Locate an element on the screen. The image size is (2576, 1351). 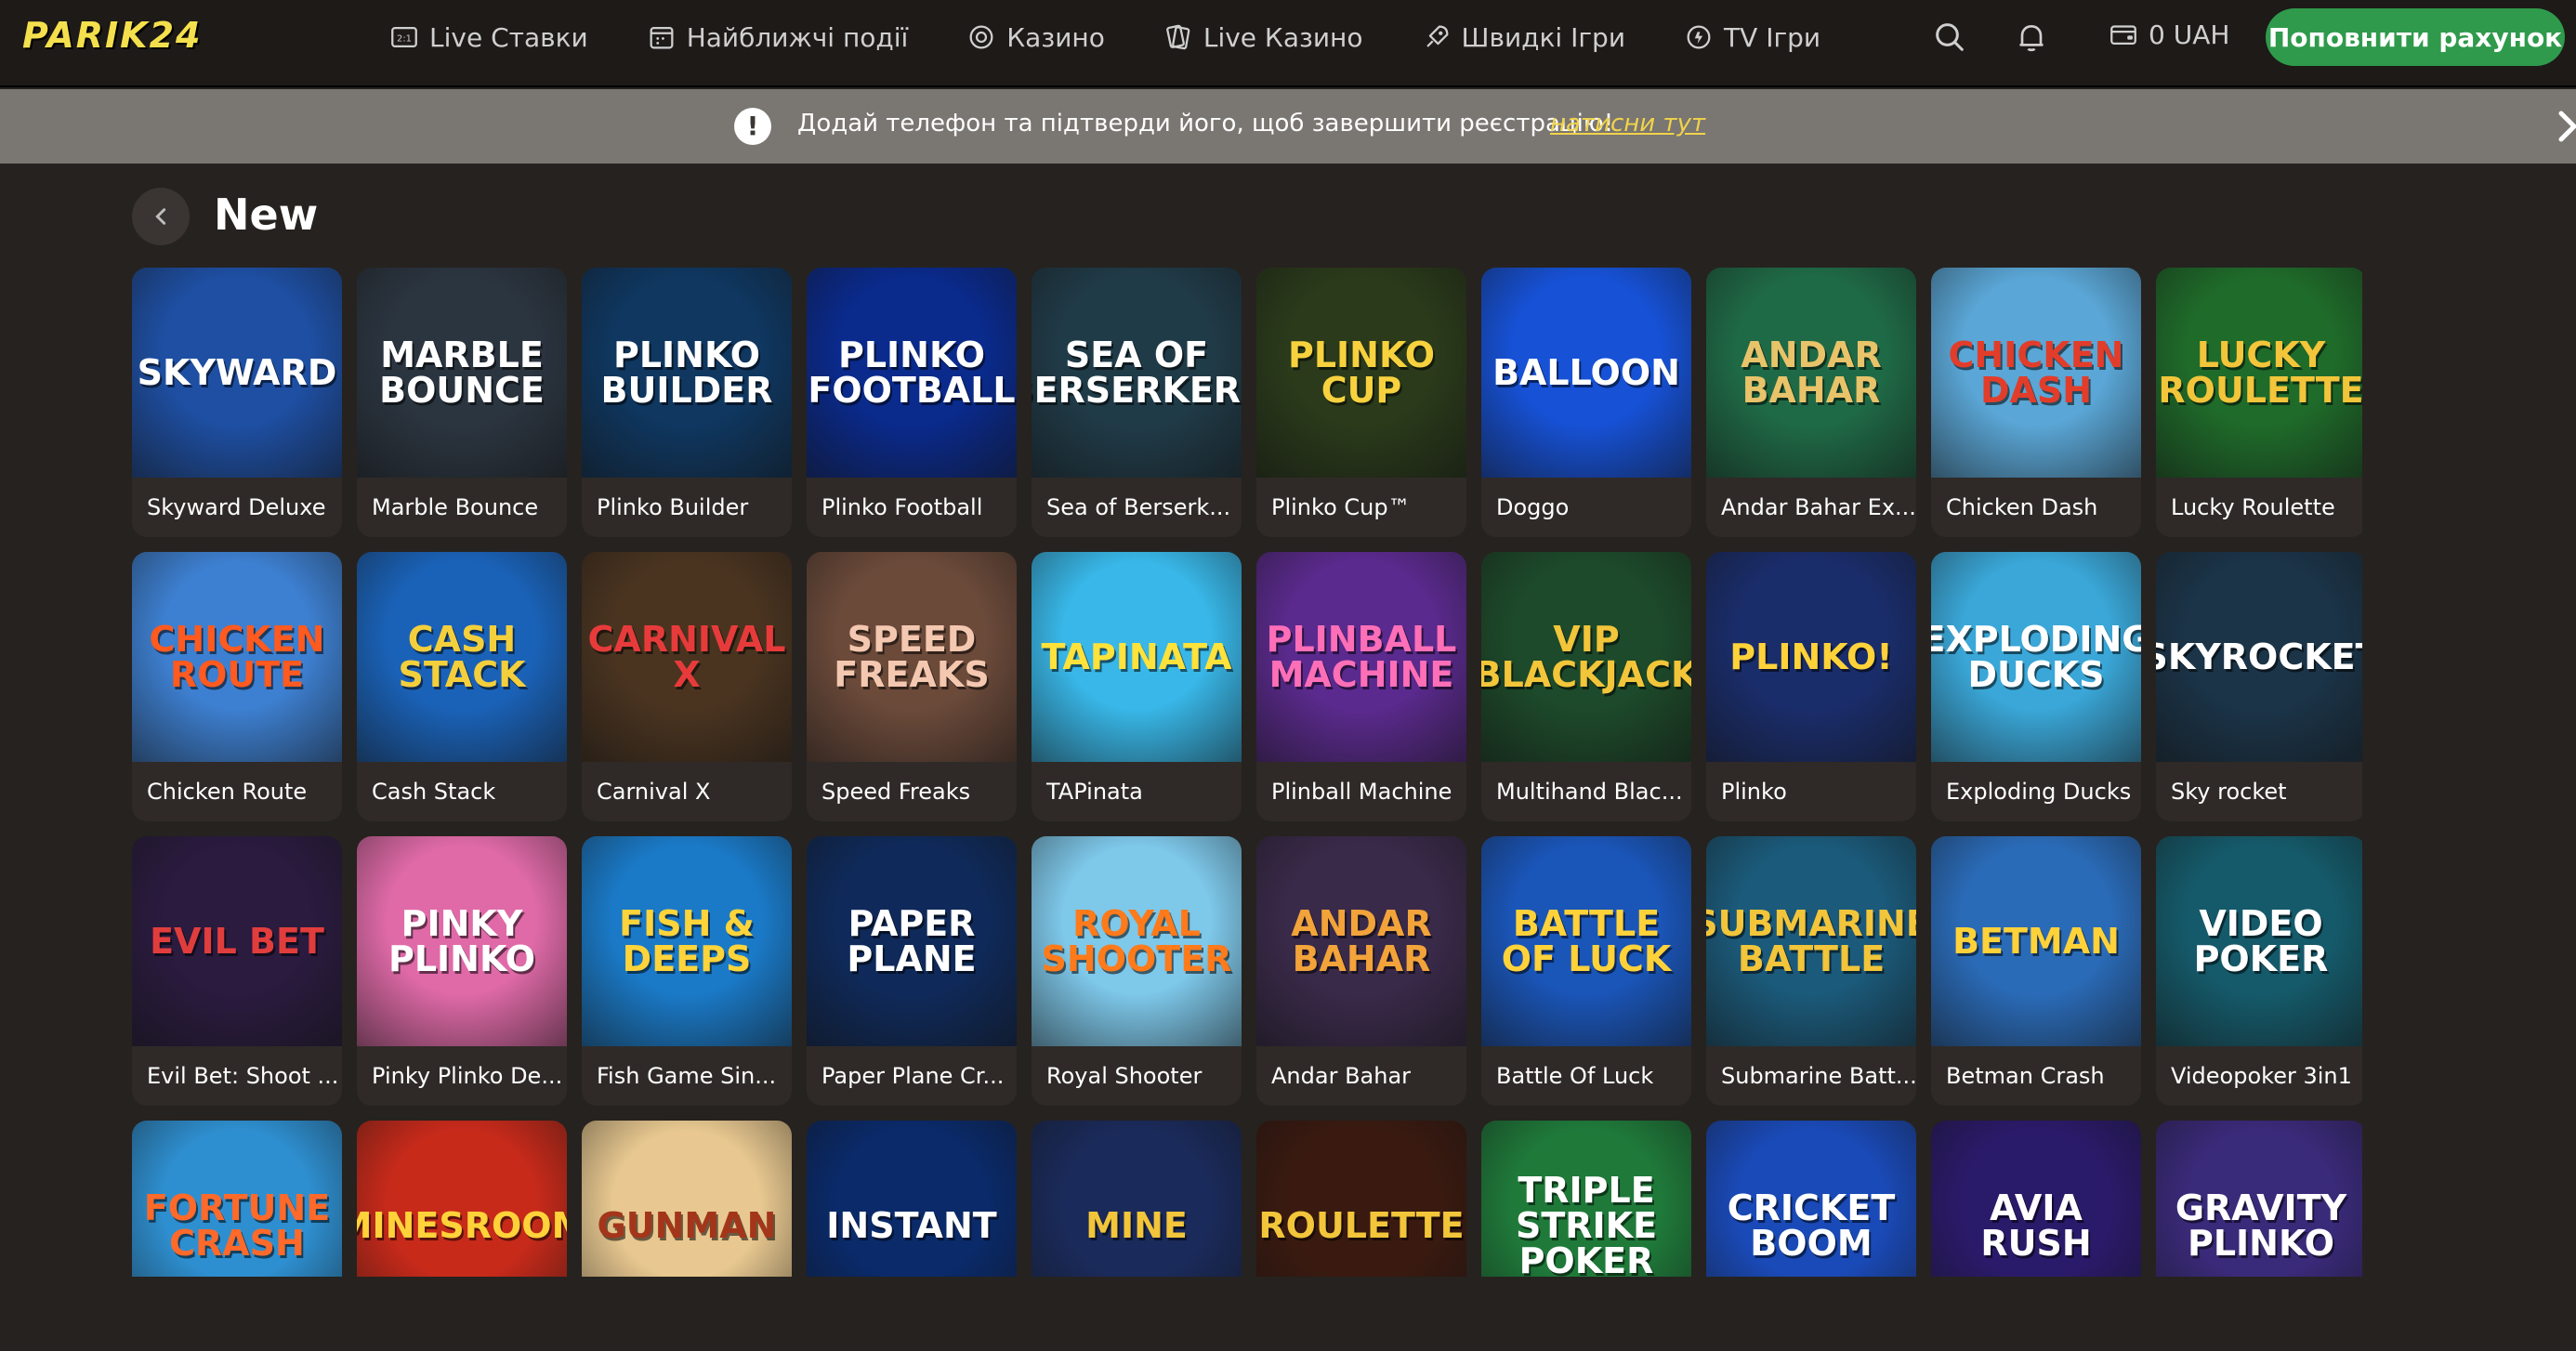
game-title: Plinball Machine is located at coordinates (1361, 792).